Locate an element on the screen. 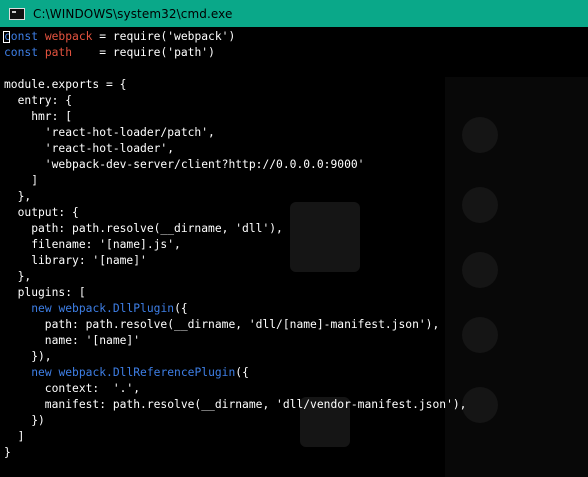 Image resolution: width=588 pixels, height=477 pixels. code-token: 'react-hot-loader/patch', is located at coordinates (109, 132).